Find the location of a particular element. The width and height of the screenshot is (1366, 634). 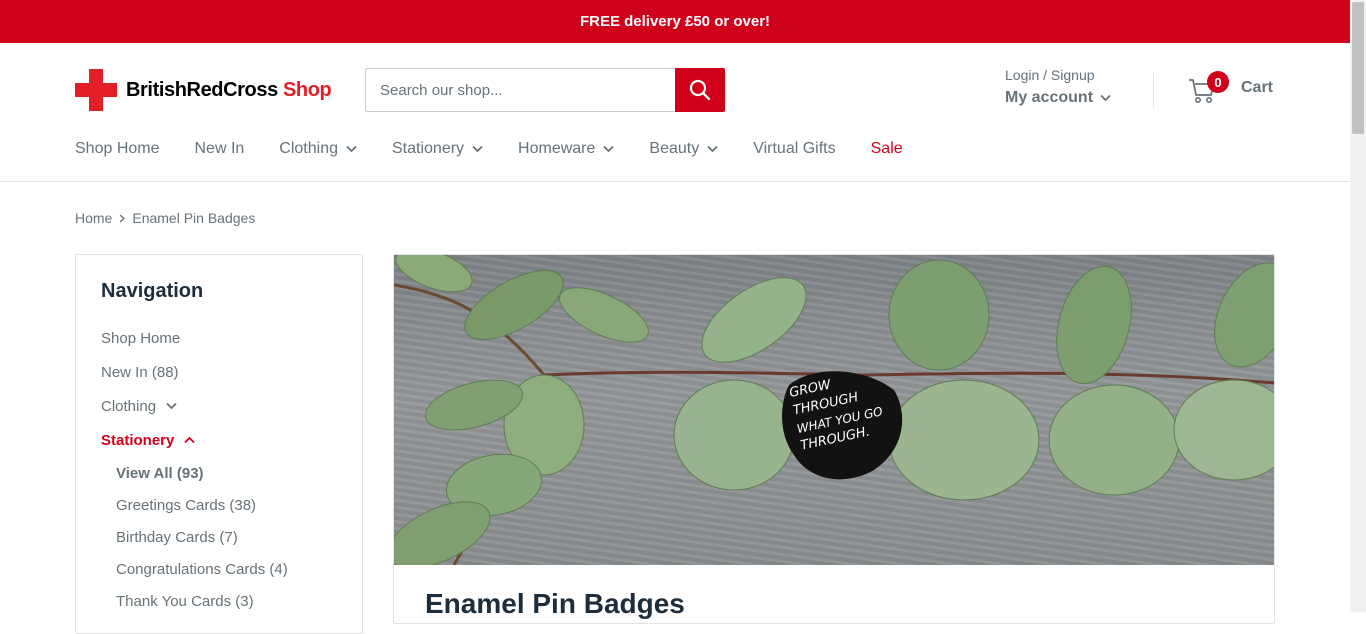

nav-item-stationery: Stationery is located at coordinates (437, 149).